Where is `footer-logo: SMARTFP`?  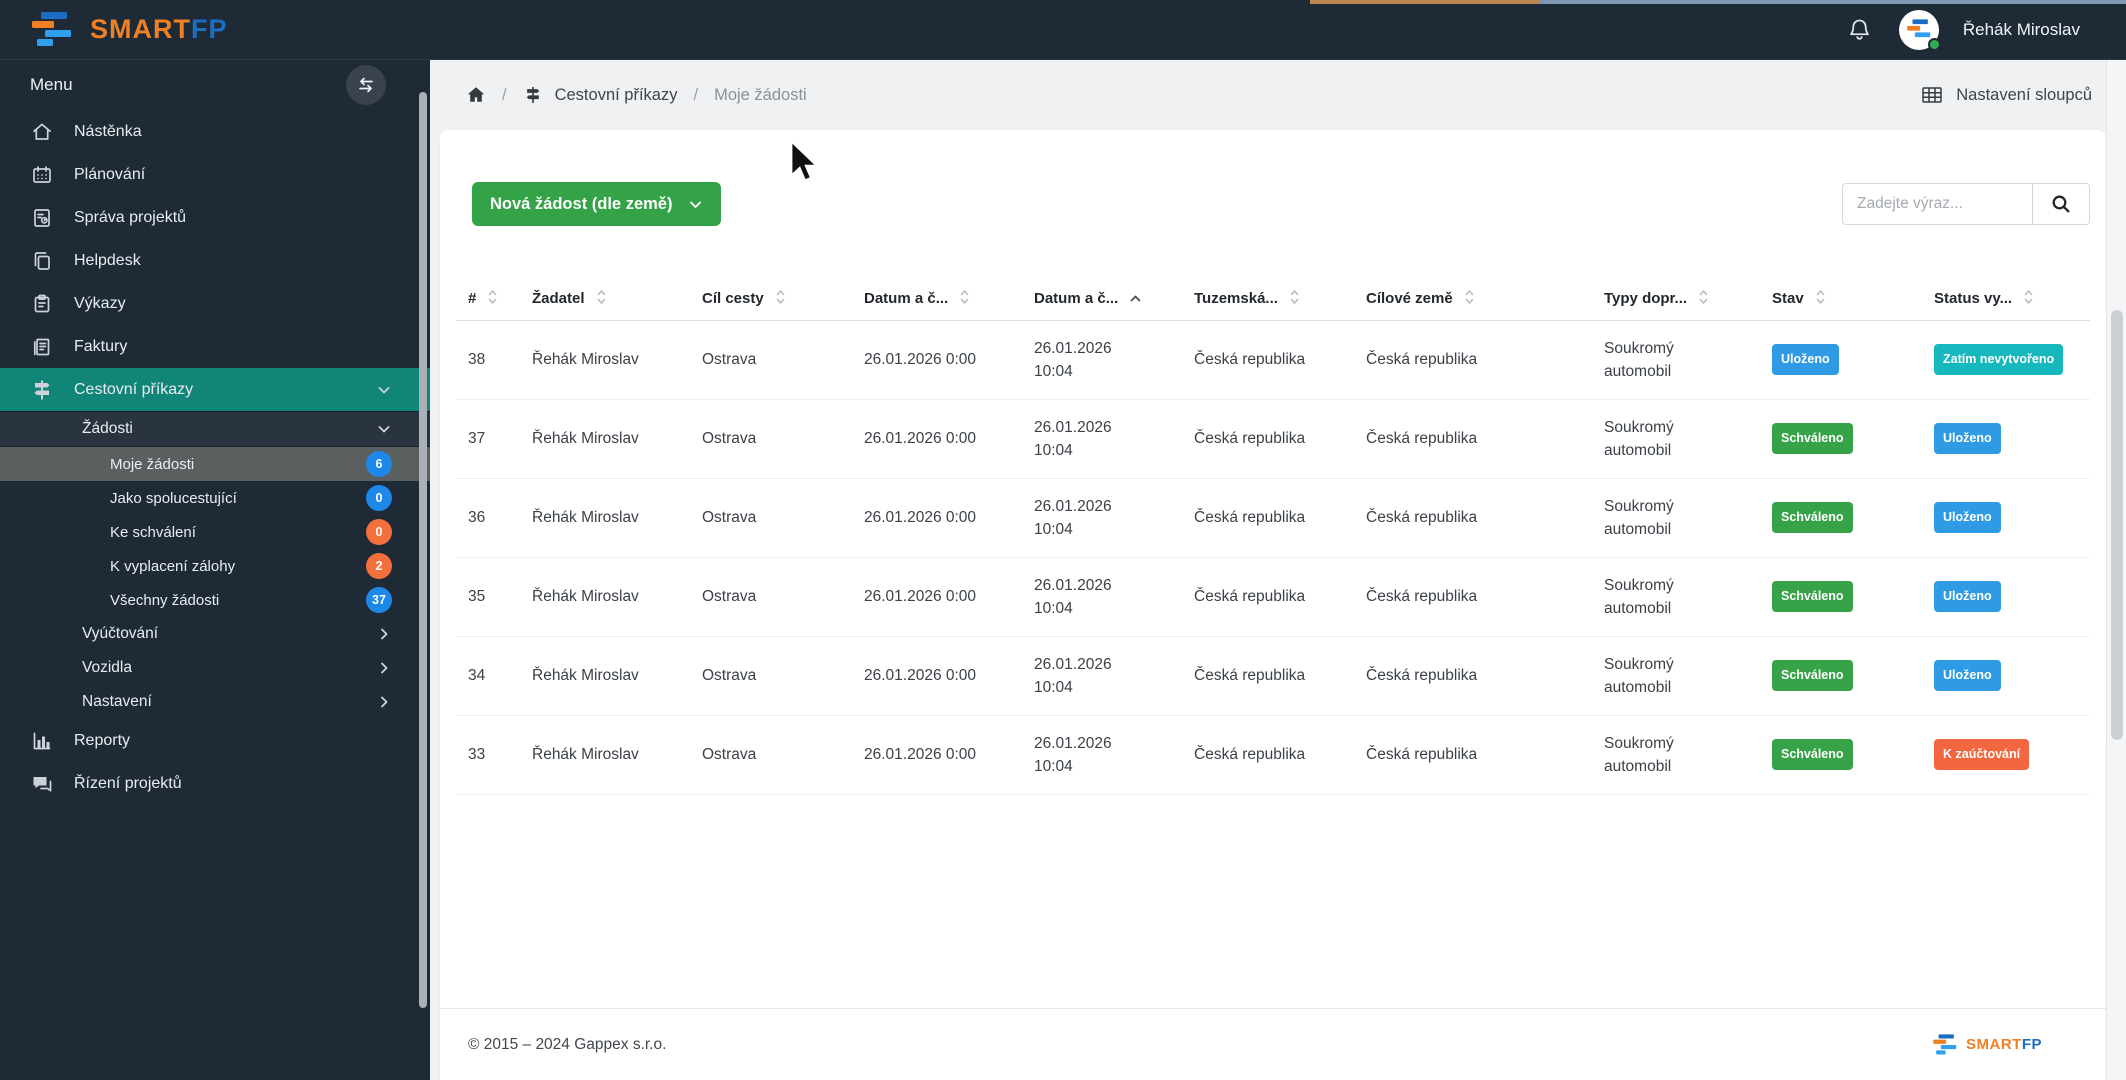
footer-logo: SMARTFP is located at coordinates (1987, 1045).